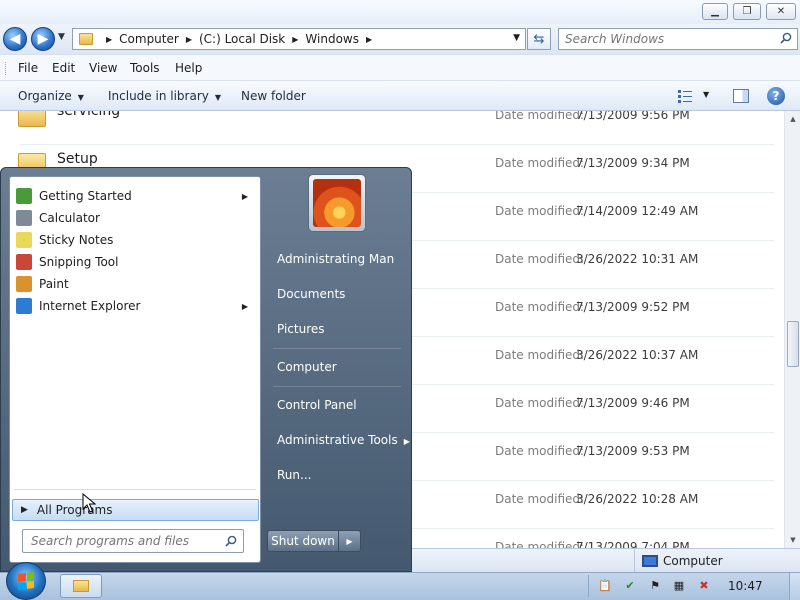 The width and height of the screenshot is (800, 600). What do you see at coordinates (715, 11) in the screenshot?
I see `minimize-button: ▁` at bounding box center [715, 11].